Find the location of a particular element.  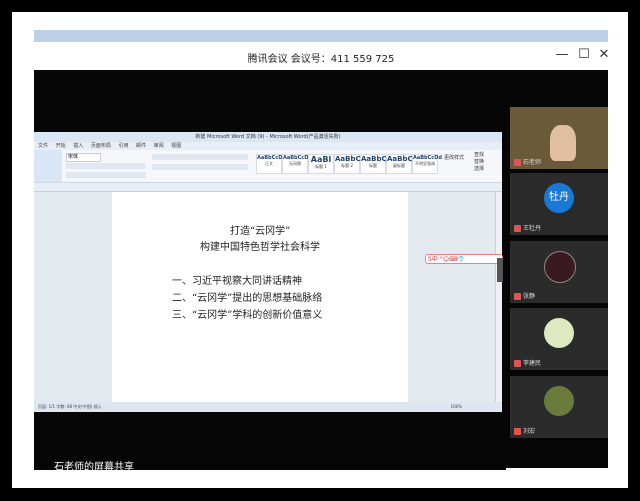

participant-tile-zhang: 张静 is located at coordinates (559, 272).